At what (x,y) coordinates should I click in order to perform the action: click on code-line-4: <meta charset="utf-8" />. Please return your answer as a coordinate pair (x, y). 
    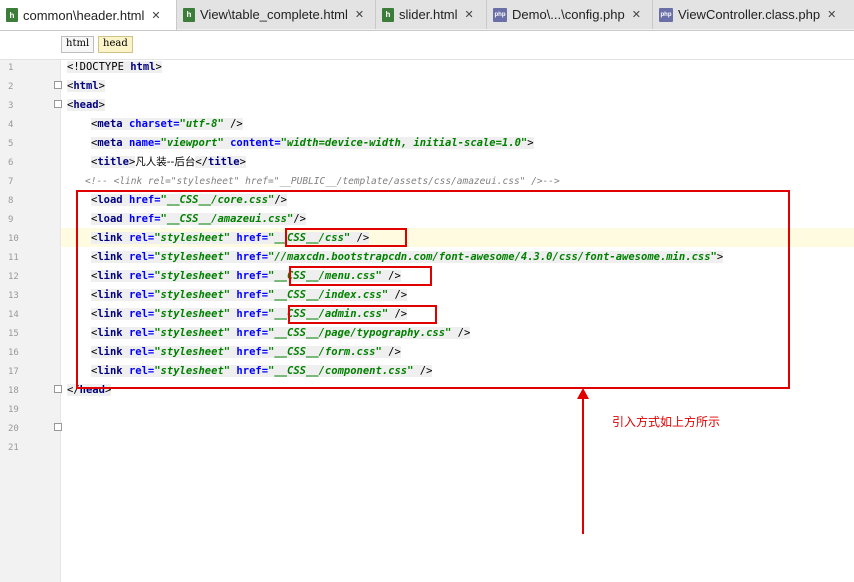
    Looking at the image, I should click on (167, 124).